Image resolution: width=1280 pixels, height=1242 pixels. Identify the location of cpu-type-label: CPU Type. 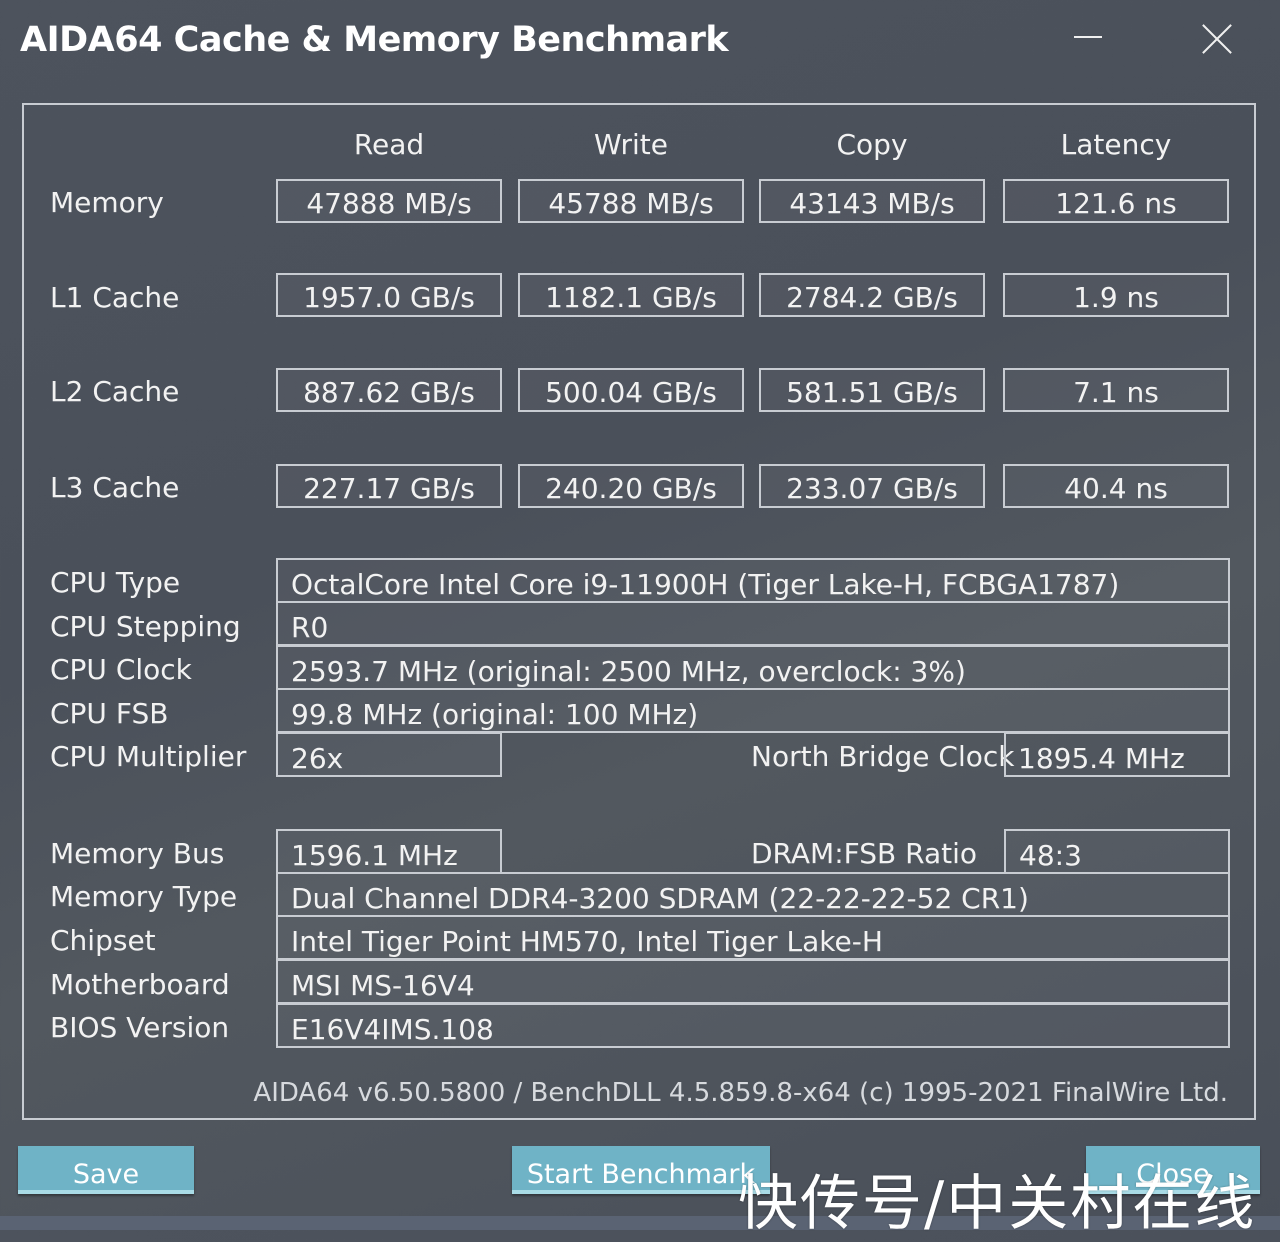
(115, 582).